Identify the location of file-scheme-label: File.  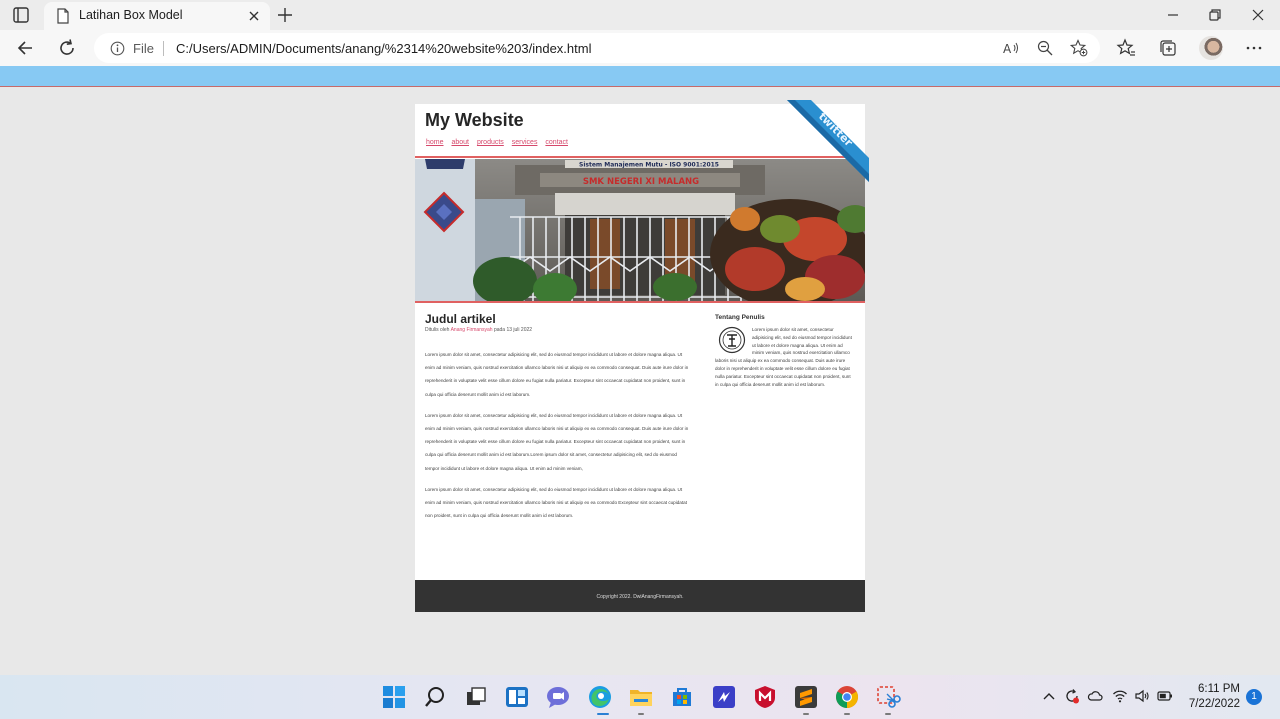
(143, 48).